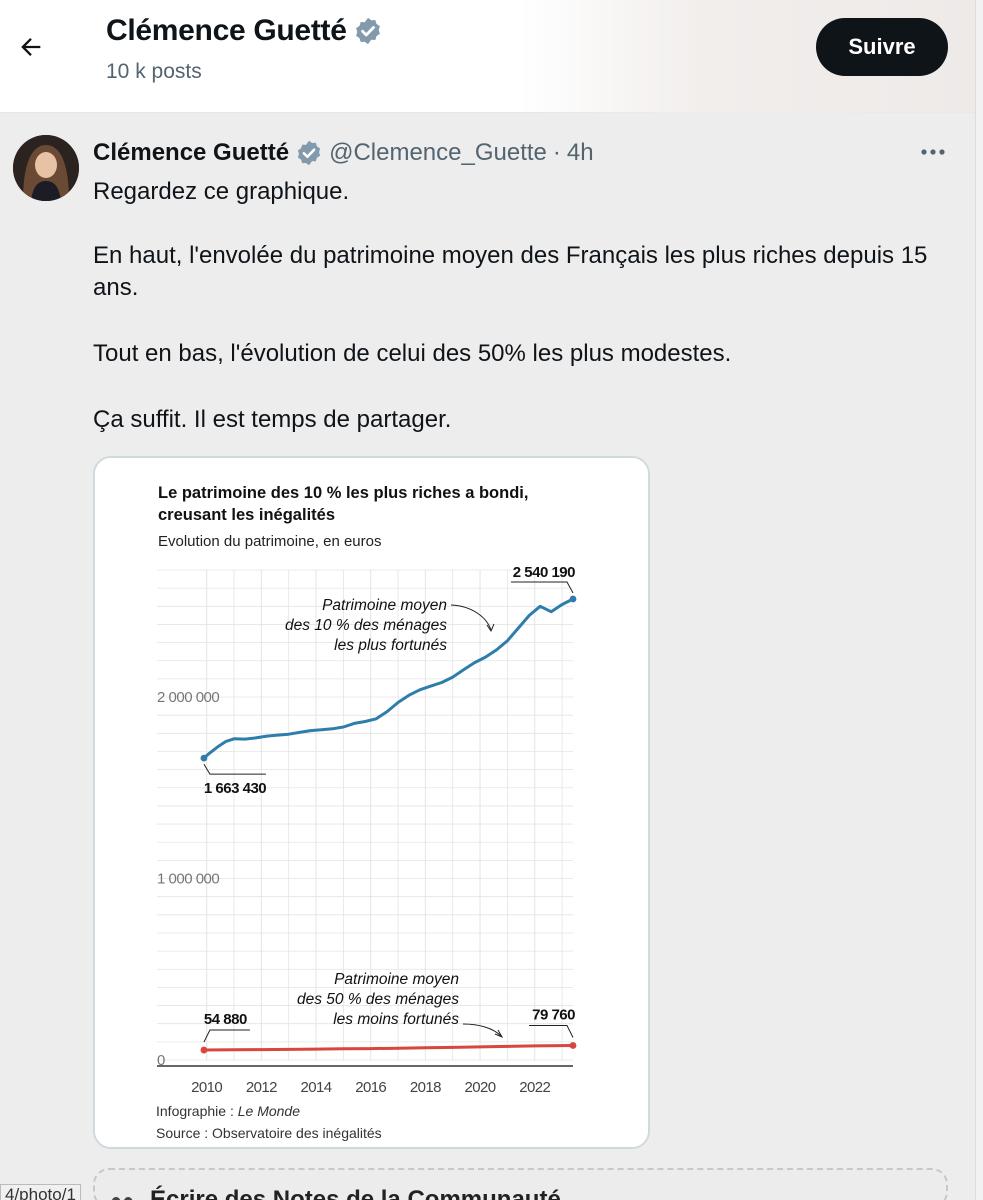 The height and width of the screenshot is (1200, 983). I want to click on series-name-label-bottom: Patrimoine moyen, so click(396, 979).